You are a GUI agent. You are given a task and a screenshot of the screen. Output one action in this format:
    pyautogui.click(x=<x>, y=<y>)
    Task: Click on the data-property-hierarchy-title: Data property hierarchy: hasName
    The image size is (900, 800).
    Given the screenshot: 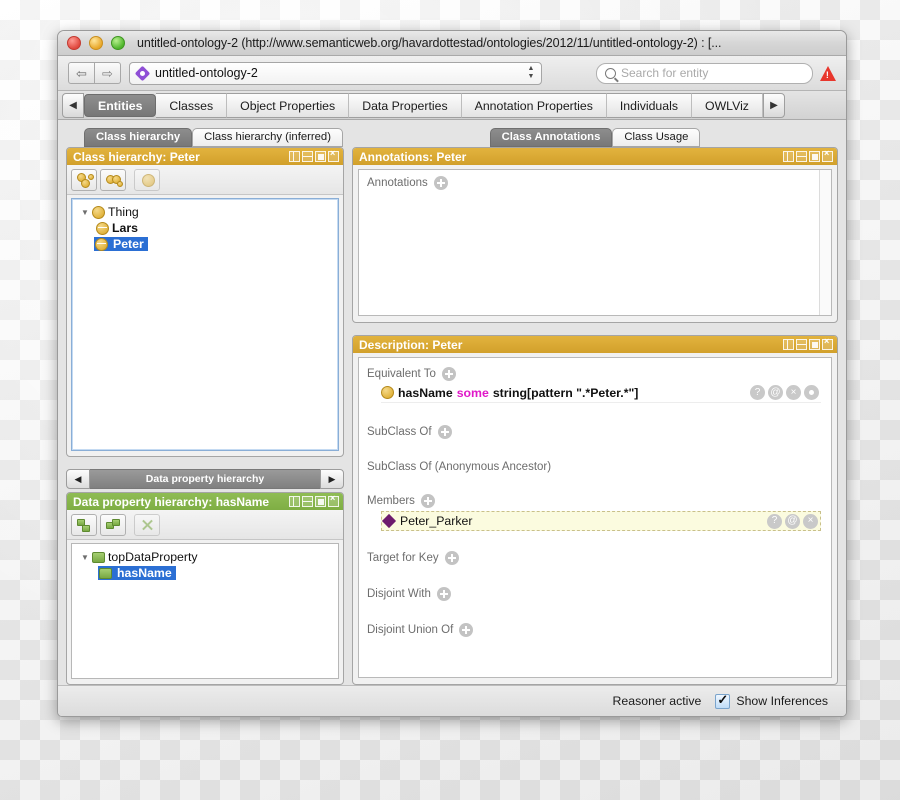 What is the action you would take?
    pyautogui.click(x=171, y=501)
    